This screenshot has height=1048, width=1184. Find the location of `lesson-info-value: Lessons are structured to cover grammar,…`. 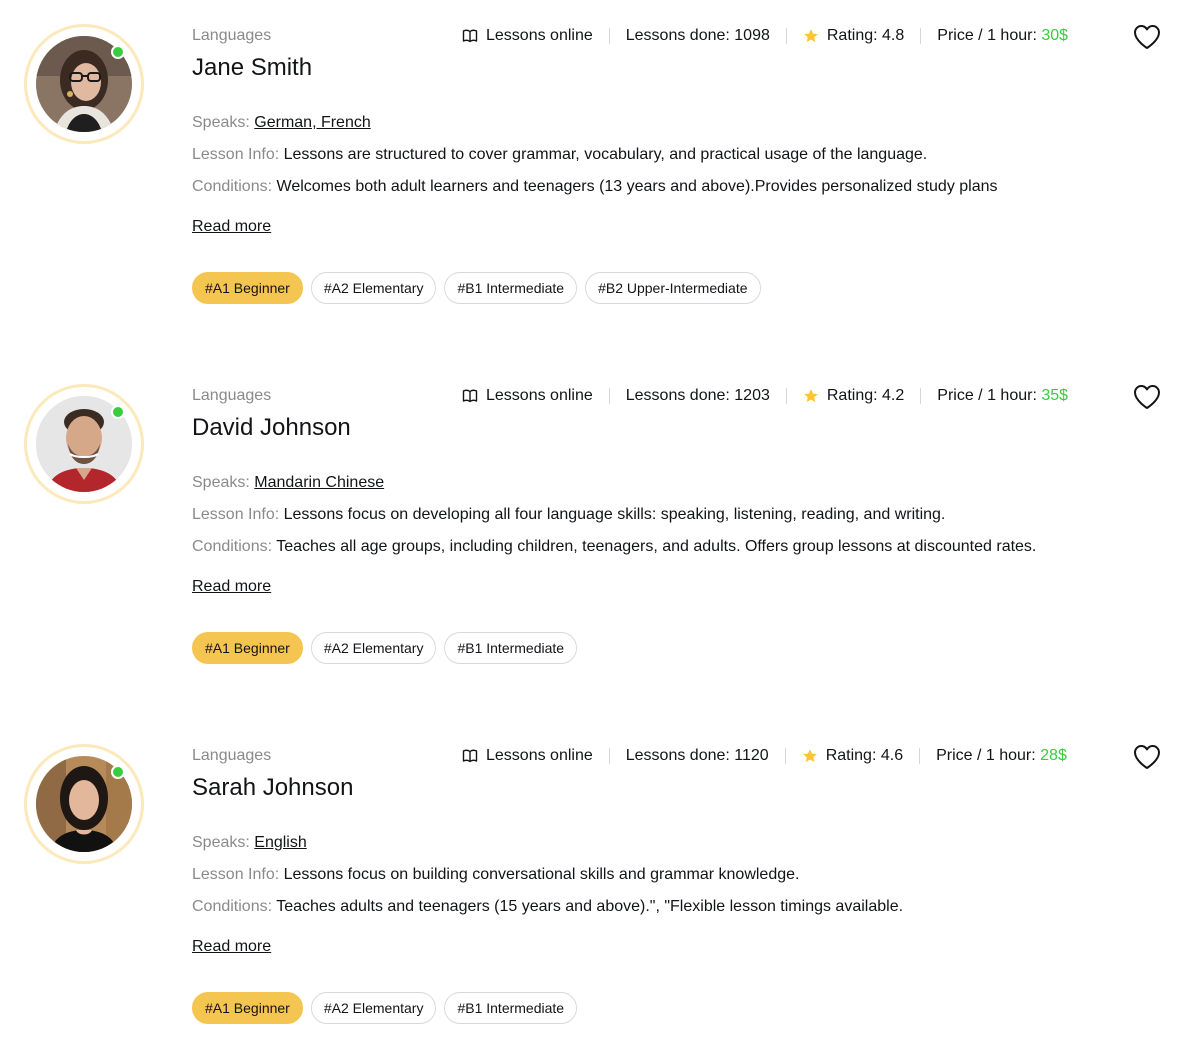

lesson-info-value: Lessons are structured to cover grammar,… is located at coordinates (605, 154).